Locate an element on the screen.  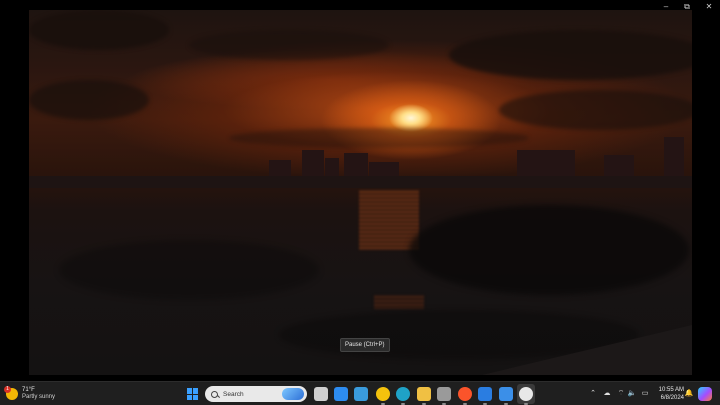
battery-icon: ▭ is located at coordinates (645, 393).